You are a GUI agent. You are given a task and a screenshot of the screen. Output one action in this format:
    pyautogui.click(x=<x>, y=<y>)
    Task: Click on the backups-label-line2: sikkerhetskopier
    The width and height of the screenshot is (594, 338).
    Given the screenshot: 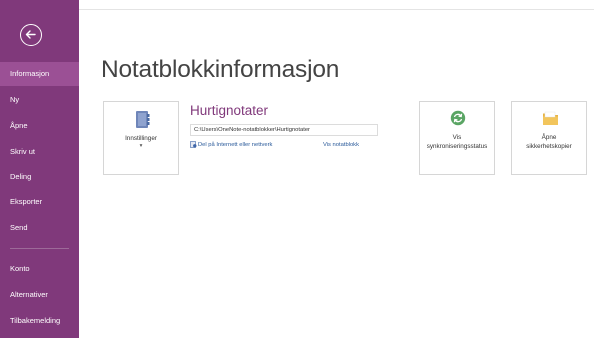 What is the action you would take?
    pyautogui.click(x=549, y=146)
    